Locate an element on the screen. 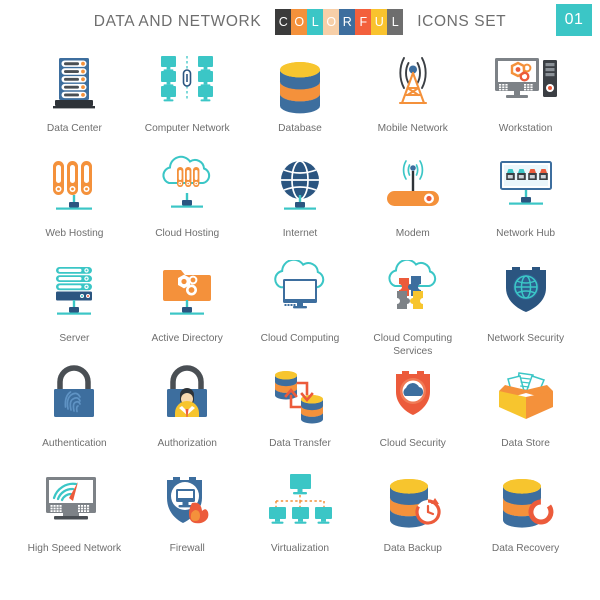 The height and width of the screenshot is (600, 600). icon-cell-cloud-computing: Cloud Computing is located at coordinates (300, 312).